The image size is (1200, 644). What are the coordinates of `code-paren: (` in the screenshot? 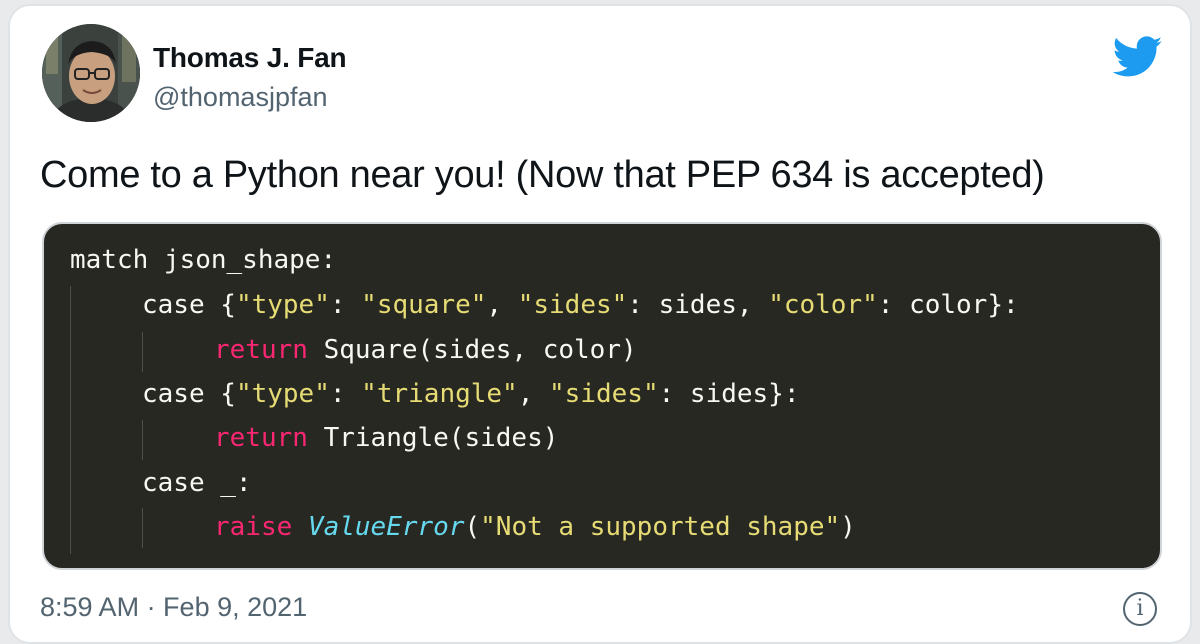 It's located at (472, 527).